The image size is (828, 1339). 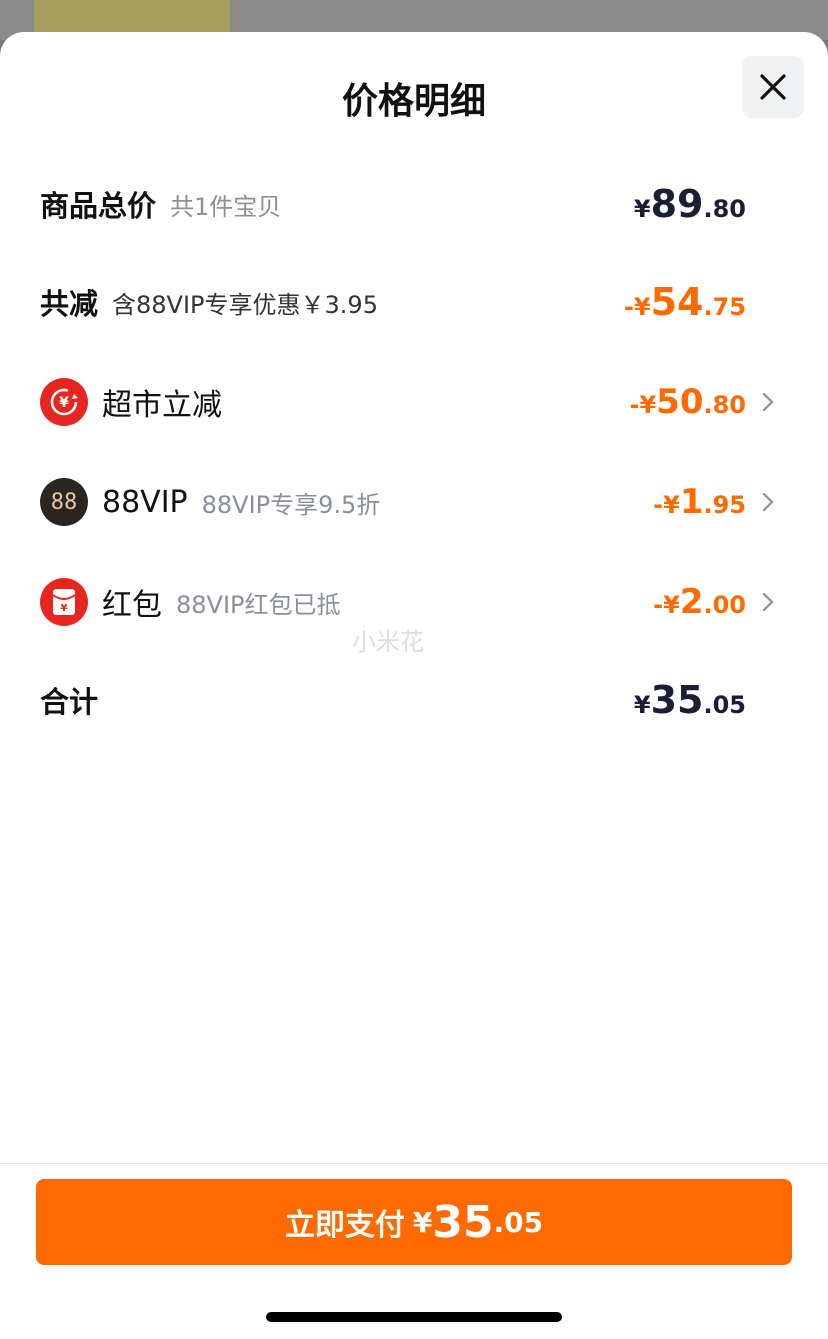 What do you see at coordinates (410, 502) in the screenshot?
I see `vip-discount-row: 88 88VIP 88VIP专享9.5折 -¥ 1.95` at bounding box center [410, 502].